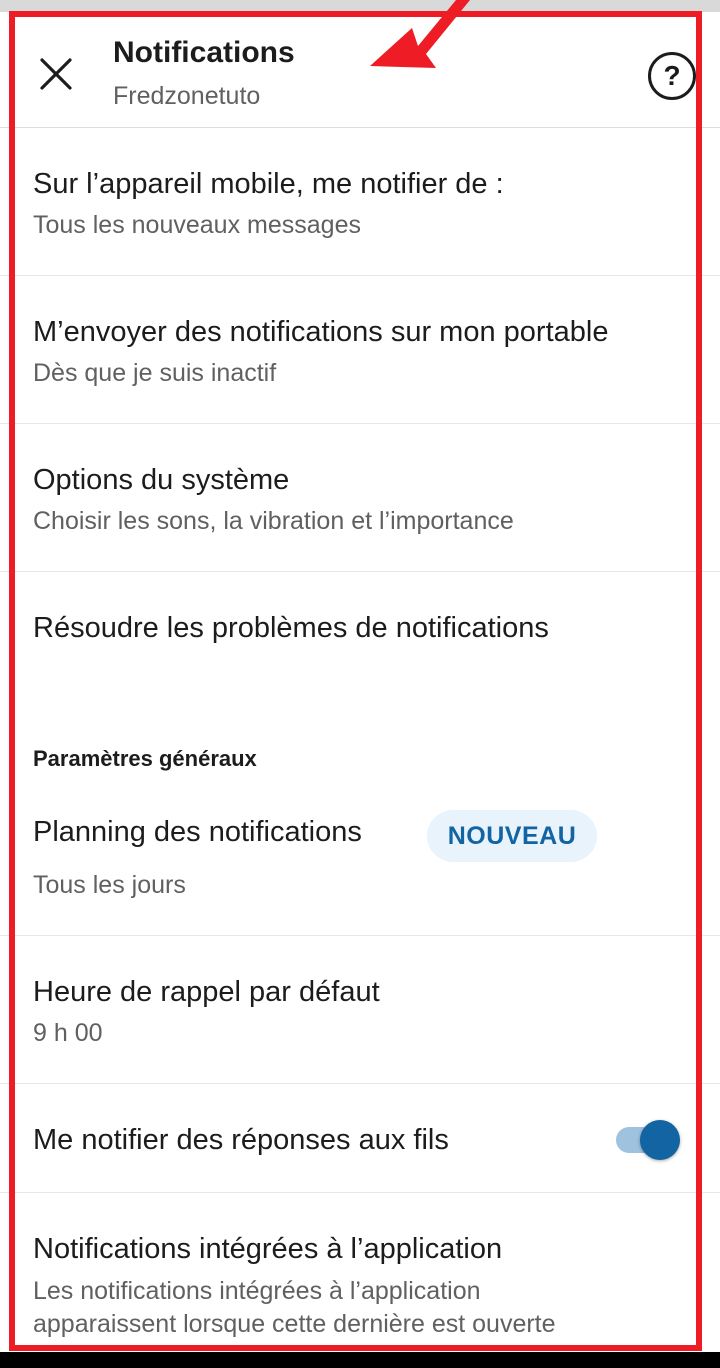 The image size is (720, 1368). What do you see at coordinates (660, 1140) in the screenshot?
I see `toggle-knob` at bounding box center [660, 1140].